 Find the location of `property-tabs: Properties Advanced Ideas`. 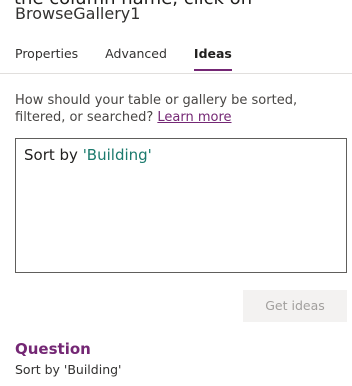

property-tabs: Properties Advanced Ideas is located at coordinates (137, 60).